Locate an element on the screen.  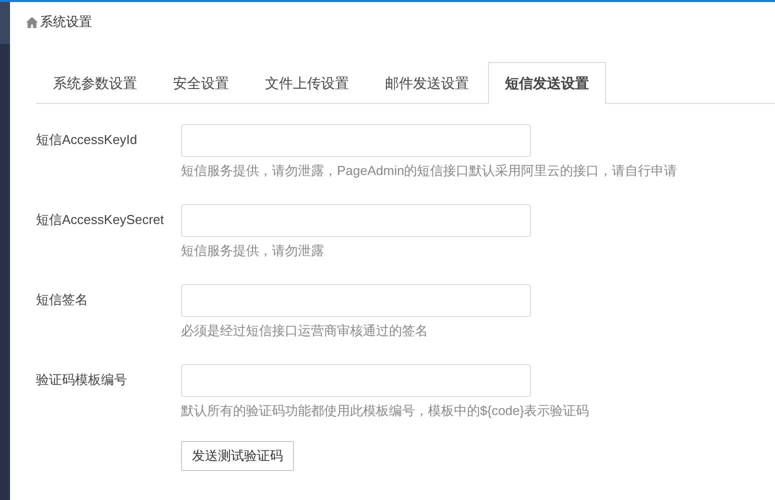
tab: 系统参数设置 is located at coordinates (95, 82).